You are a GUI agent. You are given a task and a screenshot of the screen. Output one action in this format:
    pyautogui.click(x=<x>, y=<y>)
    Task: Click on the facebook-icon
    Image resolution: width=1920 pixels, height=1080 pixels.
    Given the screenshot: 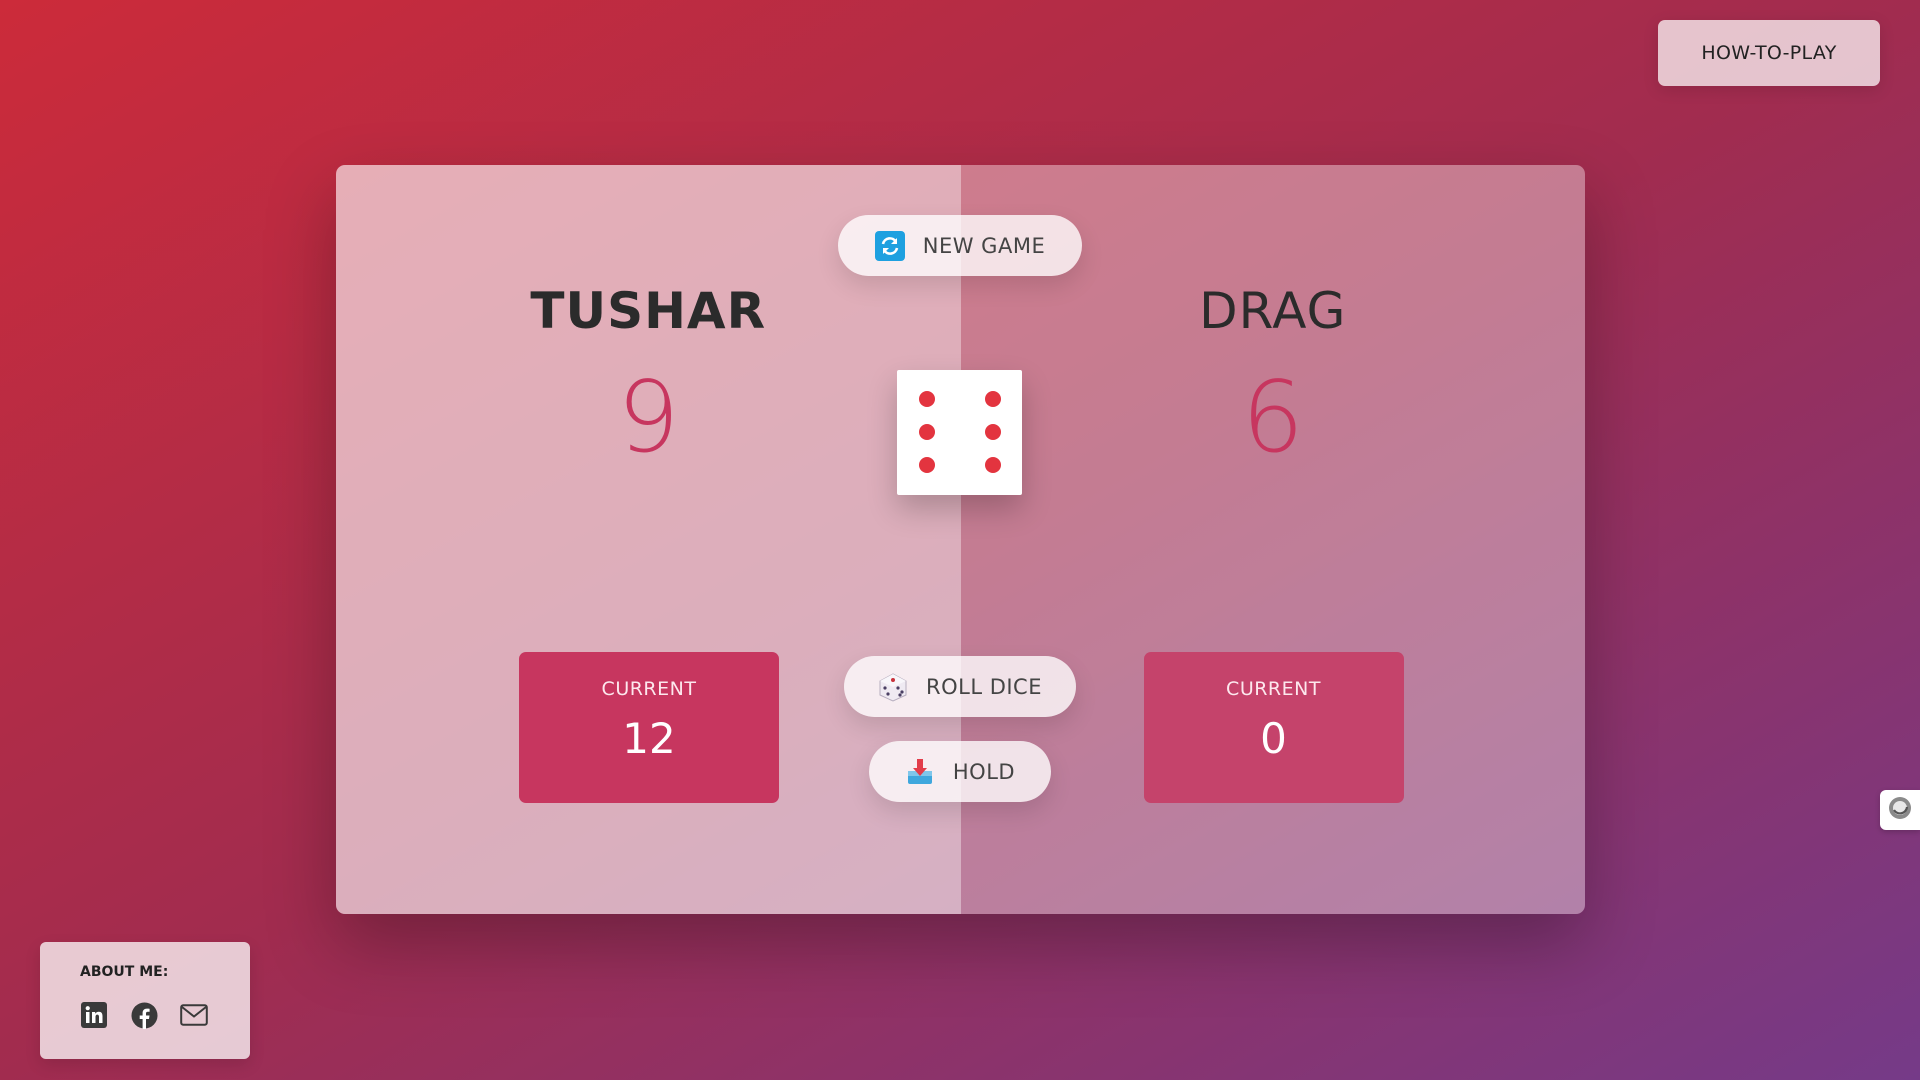 What is the action you would take?
    pyautogui.click(x=144, y=1015)
    